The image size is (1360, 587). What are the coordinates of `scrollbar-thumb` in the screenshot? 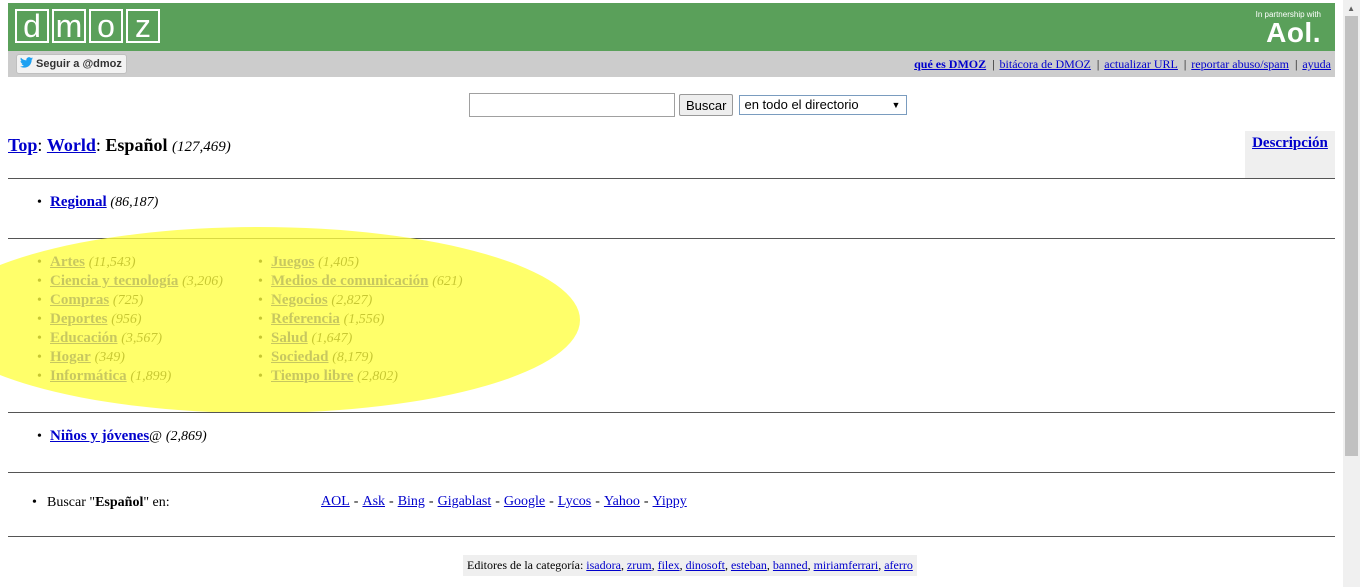 It's located at (1351, 236).